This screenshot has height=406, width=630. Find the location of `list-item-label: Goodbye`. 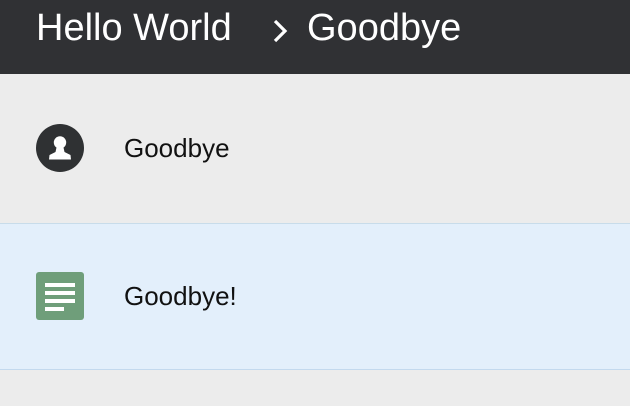

list-item-label: Goodbye is located at coordinates (177, 148).